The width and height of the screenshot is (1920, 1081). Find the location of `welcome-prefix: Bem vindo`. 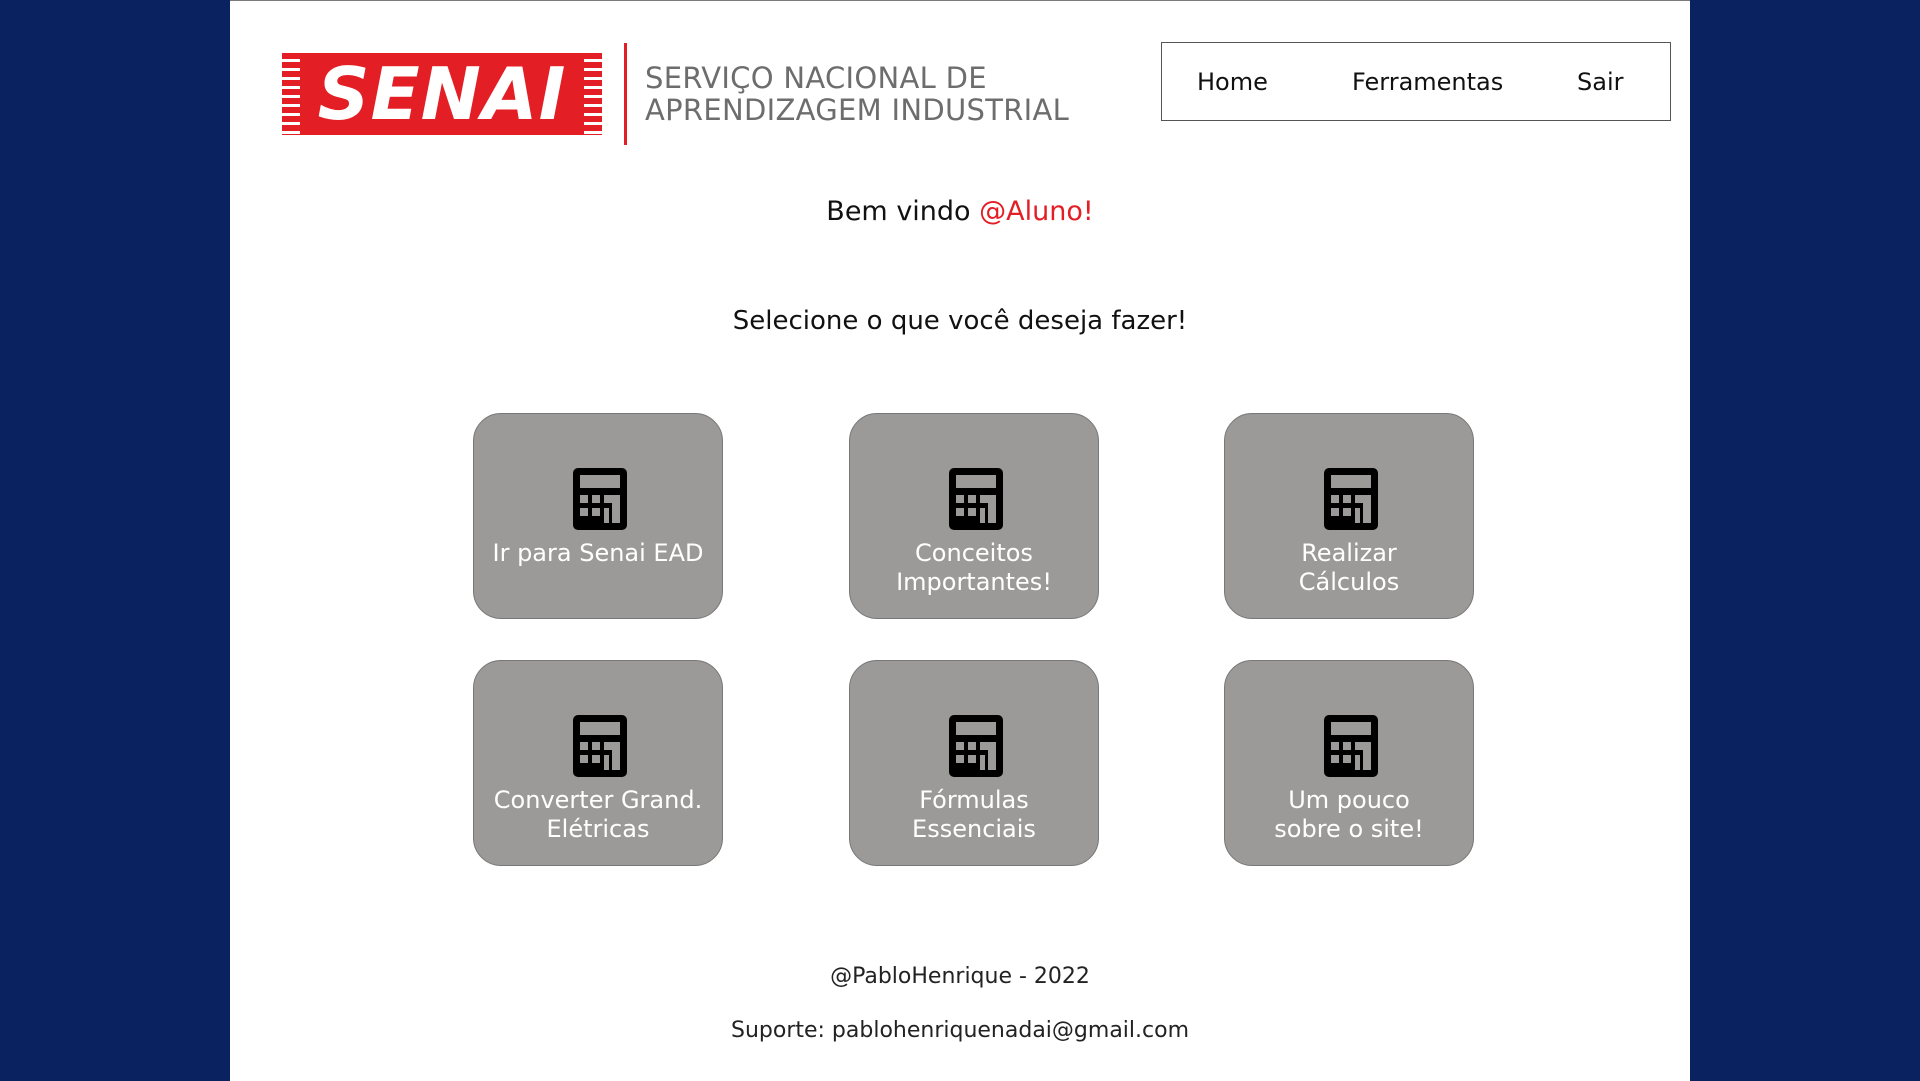

welcome-prefix: Bem vindo is located at coordinates (903, 211).